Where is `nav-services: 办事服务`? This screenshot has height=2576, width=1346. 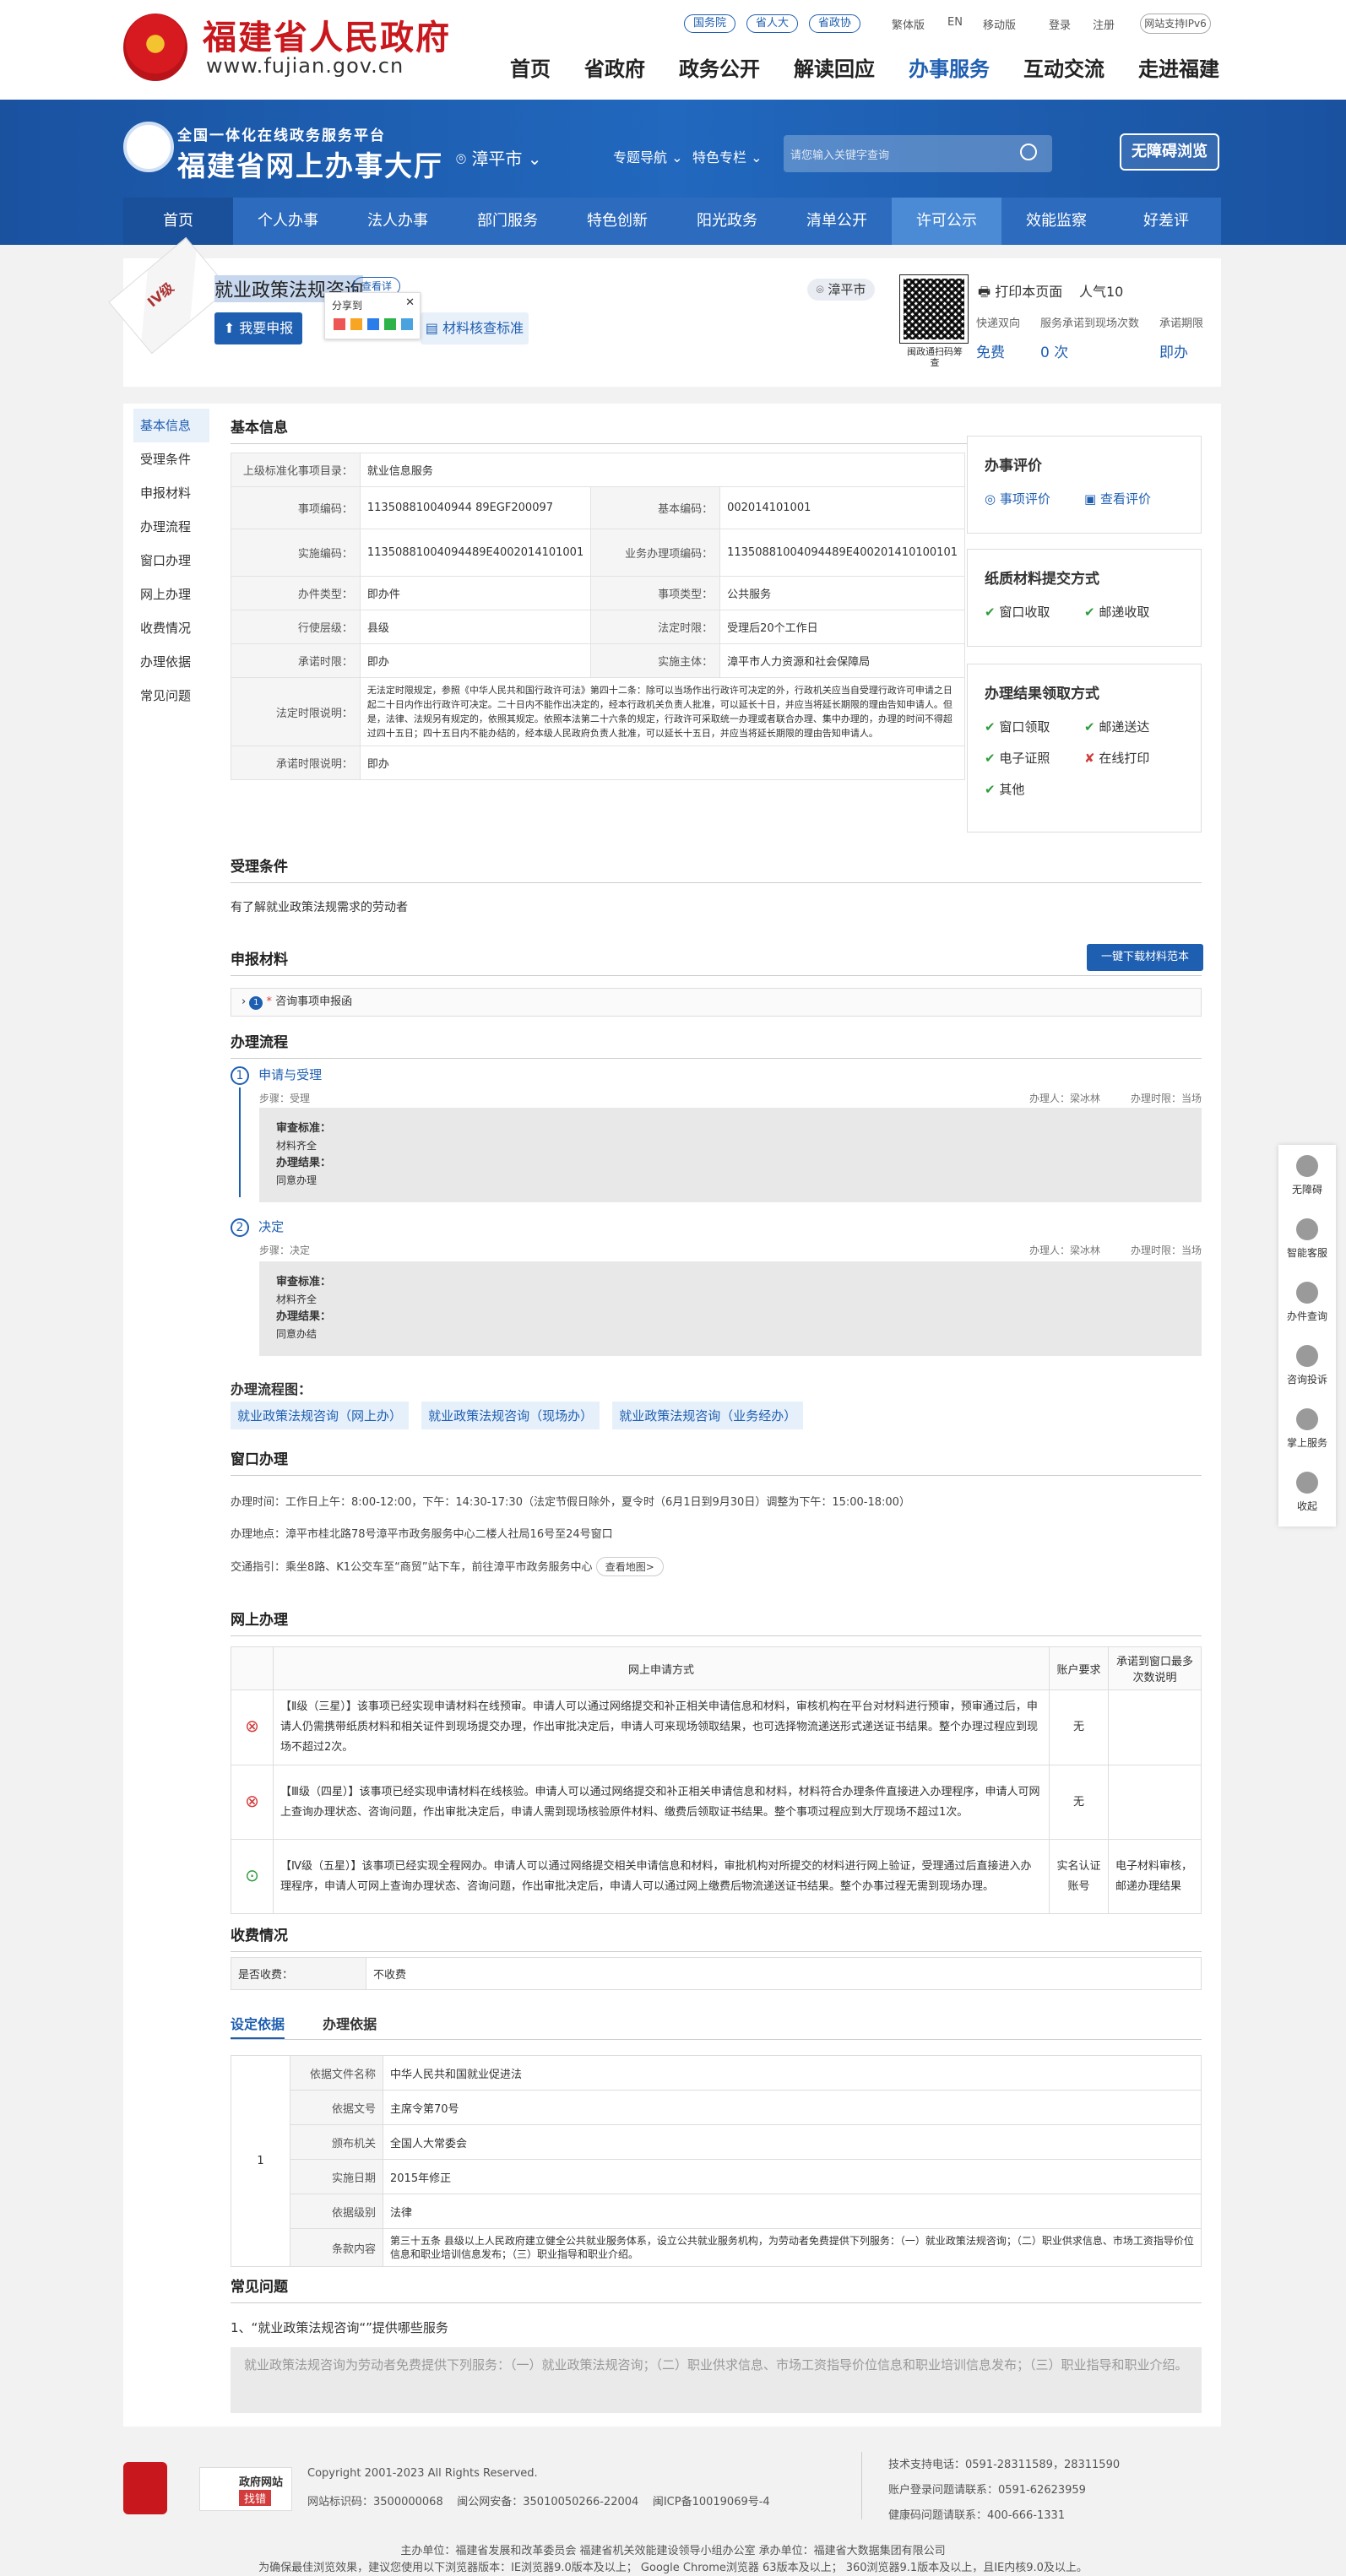
nav-services: 办事服务 is located at coordinates (949, 67).